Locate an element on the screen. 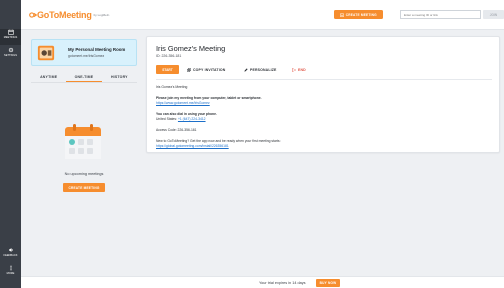 The height and width of the screenshot is (288, 504). nav-settings: SETTINGS is located at coordinates (10, 55).